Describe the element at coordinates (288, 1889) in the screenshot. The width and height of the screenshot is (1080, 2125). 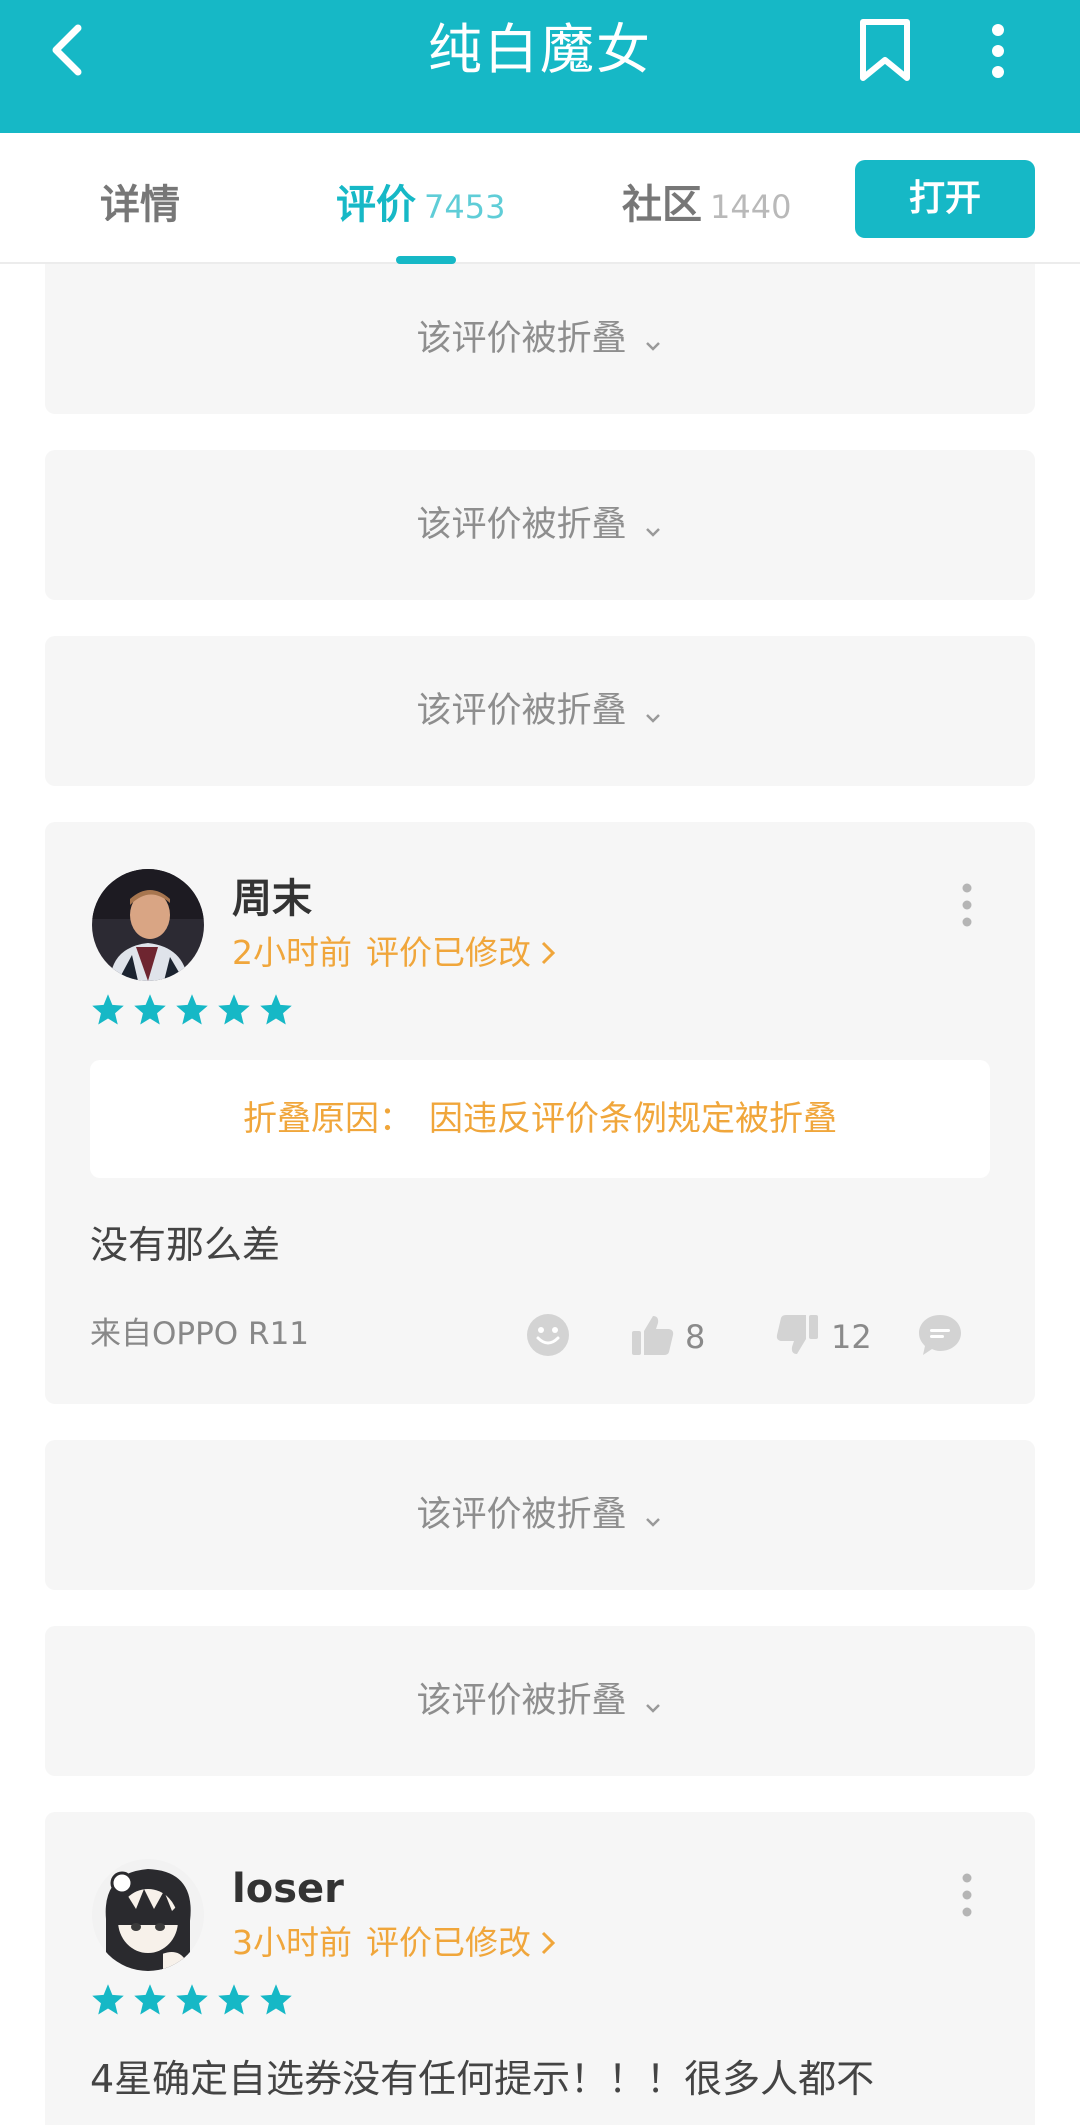
I see `reviewer-name: loser` at that location.